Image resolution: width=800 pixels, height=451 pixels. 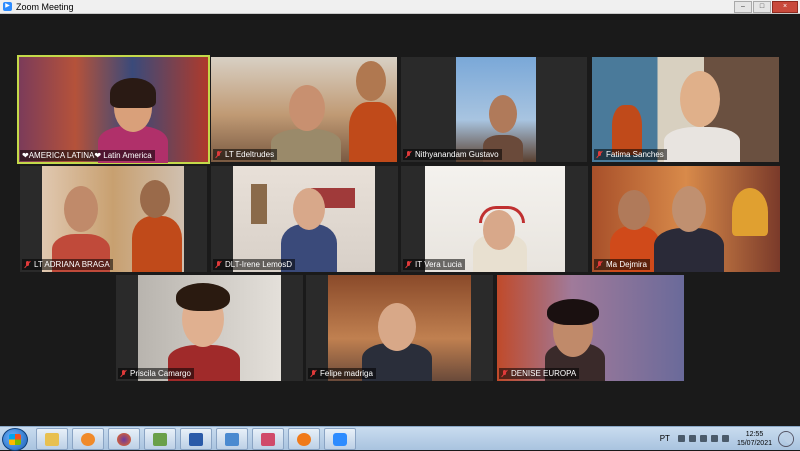 What do you see at coordinates (590, 328) in the screenshot?
I see `video-tile: DENISE EUROPA` at bounding box center [590, 328].